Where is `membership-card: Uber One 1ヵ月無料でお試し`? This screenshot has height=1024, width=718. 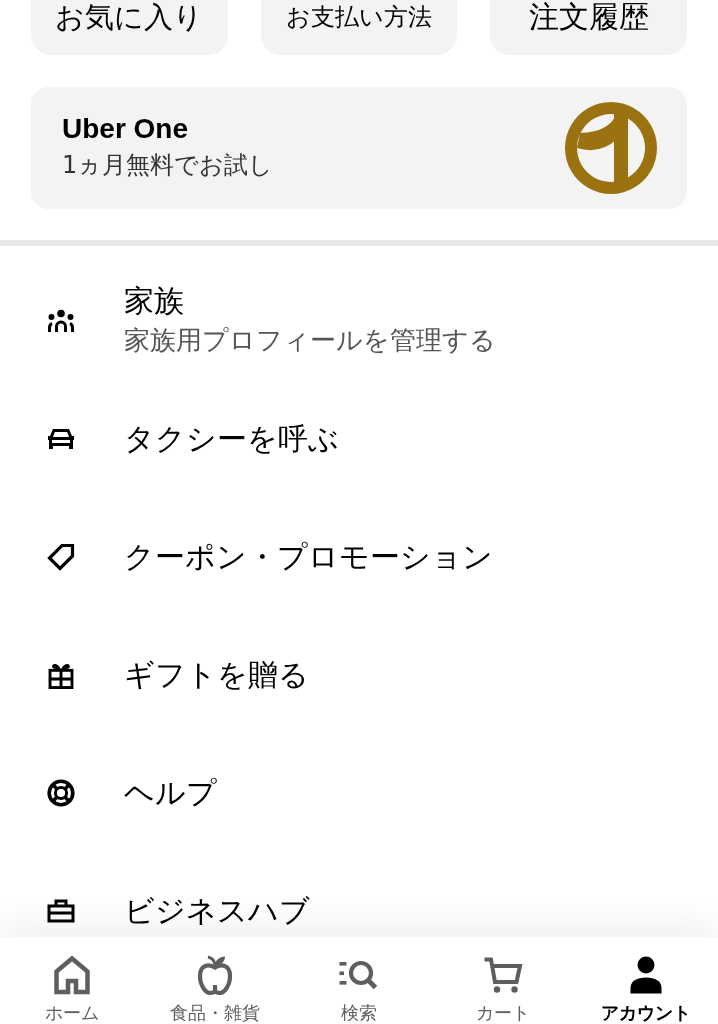
membership-card: Uber One 1ヵ月無料でお試し is located at coordinates (359, 148).